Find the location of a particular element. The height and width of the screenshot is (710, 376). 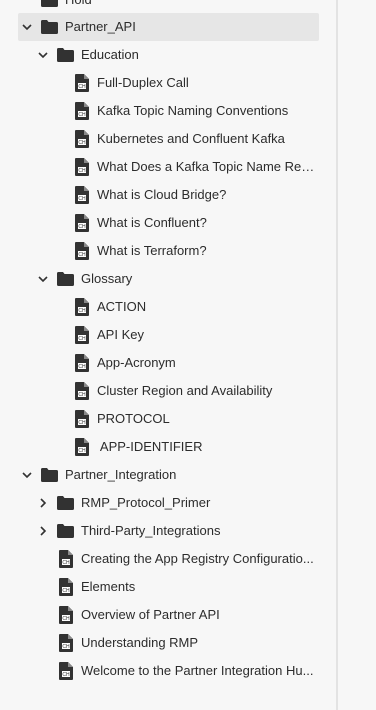

tree-folder-third-party-integrations: Third-Party_Integrations is located at coordinates (168, 531).